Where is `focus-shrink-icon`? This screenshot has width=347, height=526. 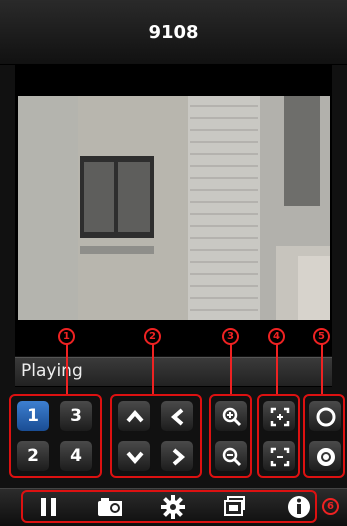
focus-shrink-icon is located at coordinates (280, 457).